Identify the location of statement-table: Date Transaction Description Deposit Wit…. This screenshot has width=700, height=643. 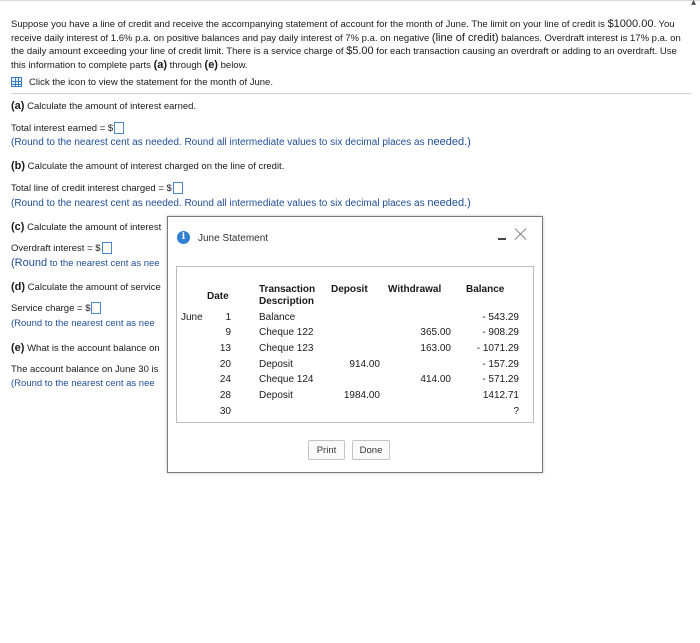
(355, 344).